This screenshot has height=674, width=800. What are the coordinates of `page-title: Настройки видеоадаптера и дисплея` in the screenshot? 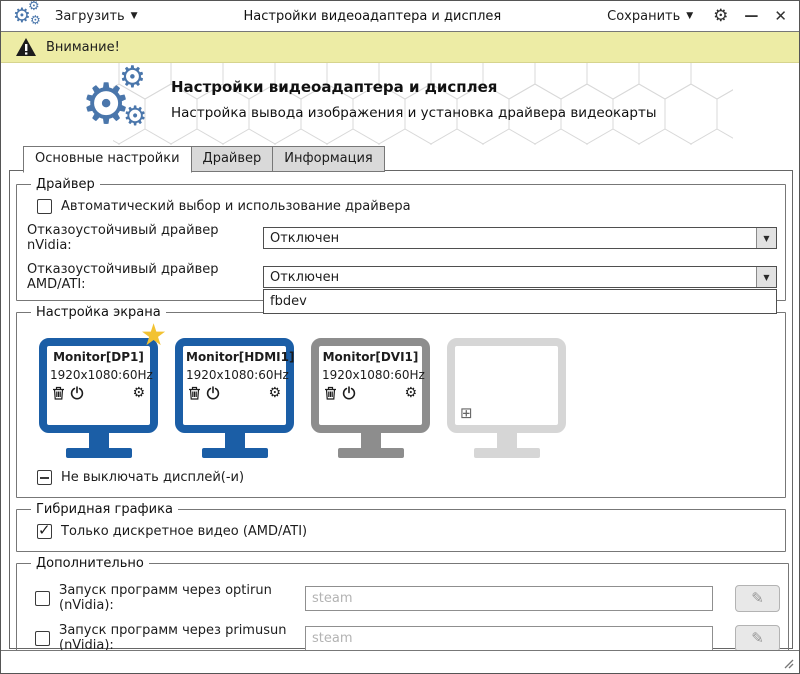 It's located at (334, 87).